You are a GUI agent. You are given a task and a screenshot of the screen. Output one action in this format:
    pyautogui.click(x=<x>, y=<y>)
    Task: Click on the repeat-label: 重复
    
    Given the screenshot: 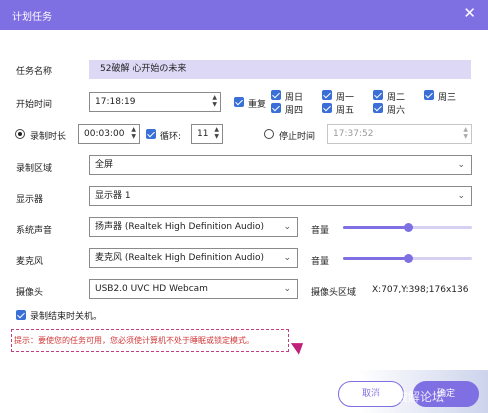 What is the action you would take?
    pyautogui.click(x=257, y=105)
    